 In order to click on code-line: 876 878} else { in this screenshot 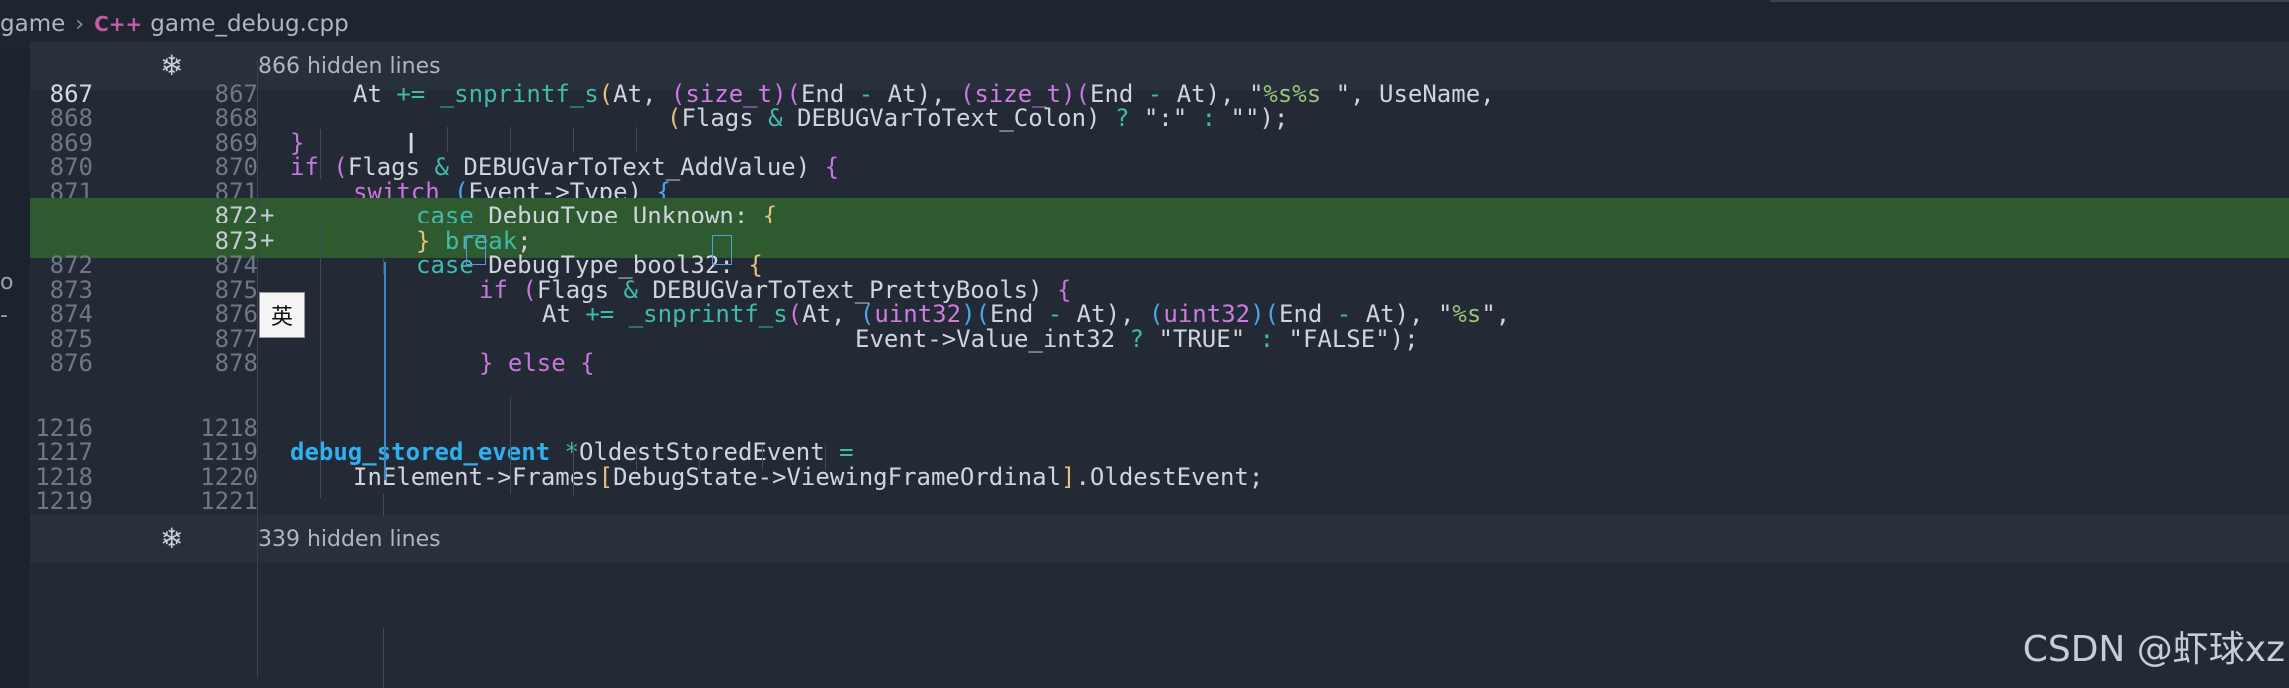, I will do `click(1159, 363)`.